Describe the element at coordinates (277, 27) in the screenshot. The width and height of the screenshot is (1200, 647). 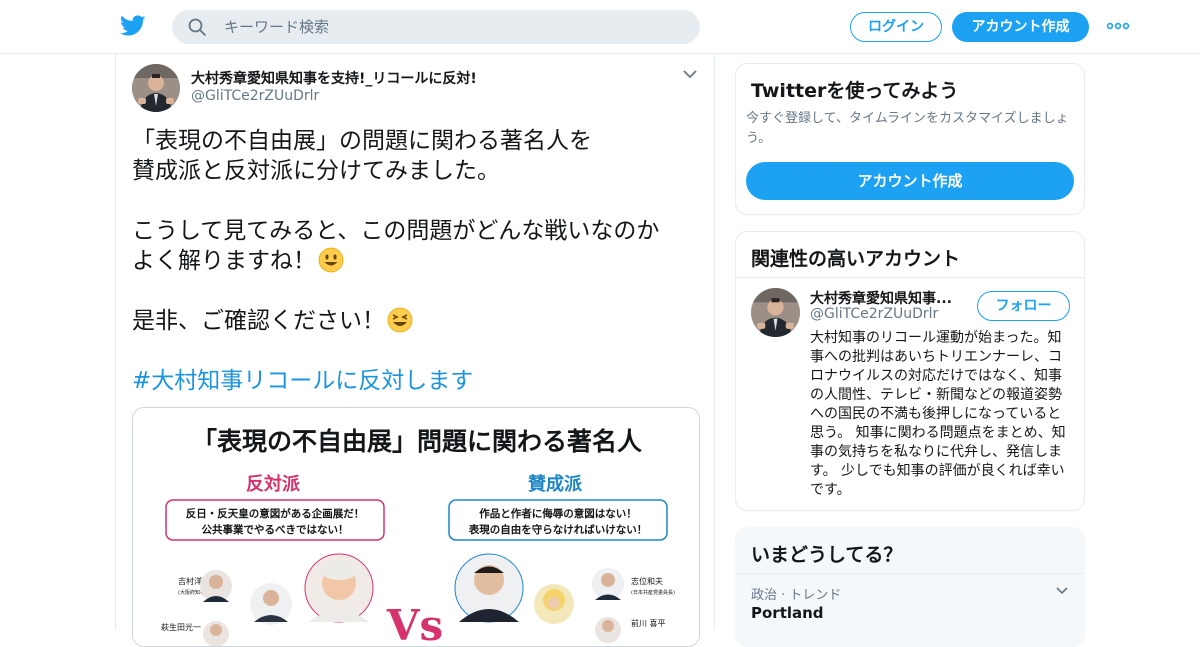
I see `search-placeholder: キーワード検索` at that location.